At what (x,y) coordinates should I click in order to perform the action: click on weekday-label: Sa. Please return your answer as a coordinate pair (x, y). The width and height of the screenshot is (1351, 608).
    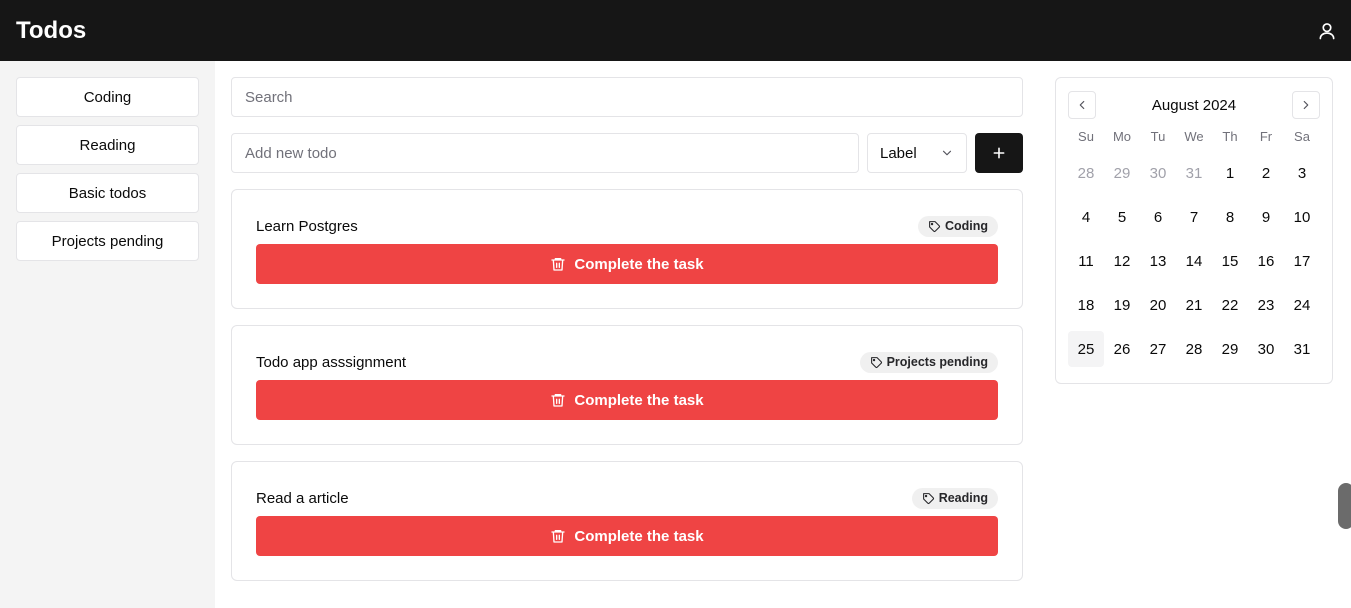
    Looking at the image, I should click on (1302, 136).